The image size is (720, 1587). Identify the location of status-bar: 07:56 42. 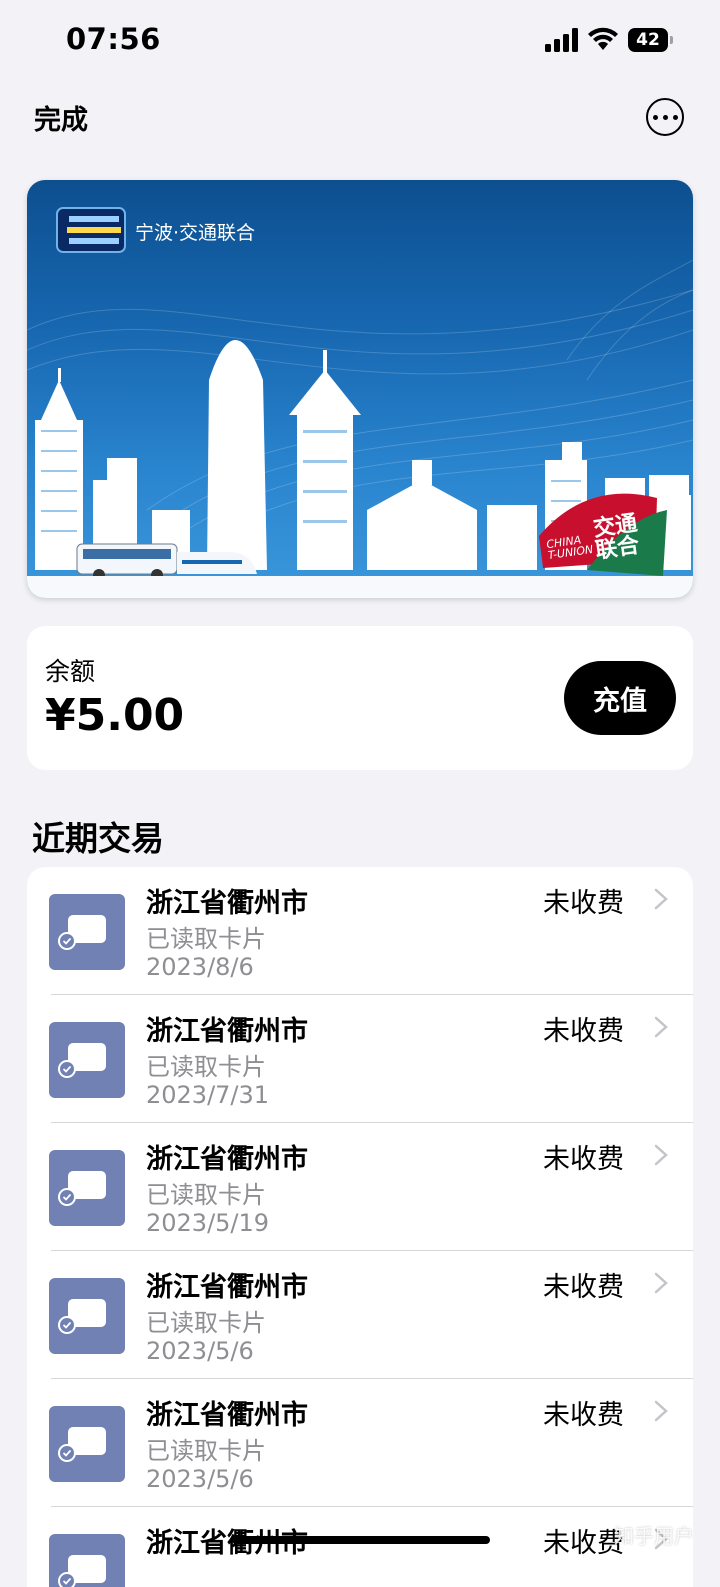
(360, 40).